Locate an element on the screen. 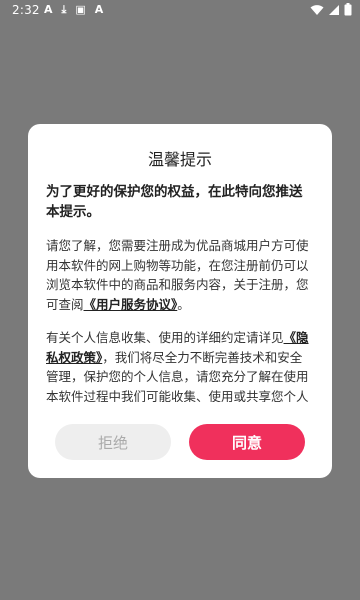 The height and width of the screenshot is (600, 360). wifi-icon is located at coordinates (317, 9).